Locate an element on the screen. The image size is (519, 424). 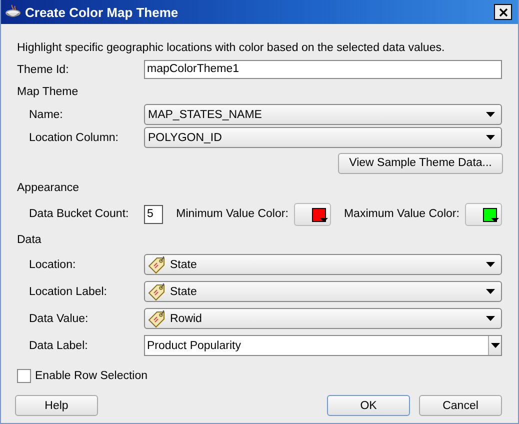
field-label: Theme Id: is located at coordinates (43, 70).